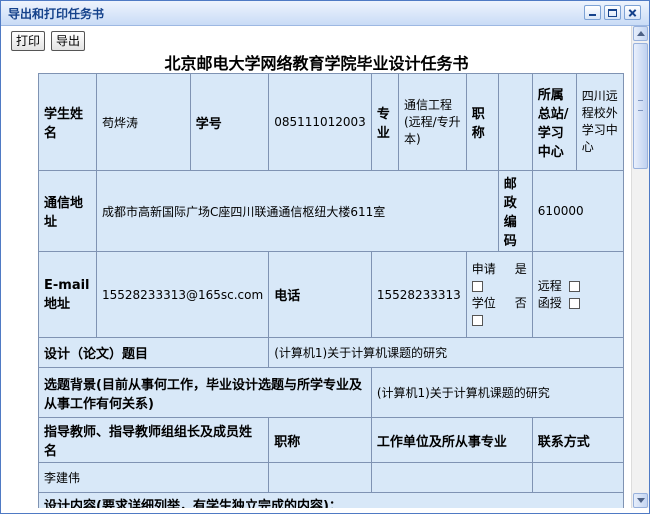 Image resolution: width=650 pixels, height=514 pixels. I want to click on table-row: 指导教师、指导教师组组长及成员姓名 职称 工作单位及所从事专业 联系方式, so click(330, 440).